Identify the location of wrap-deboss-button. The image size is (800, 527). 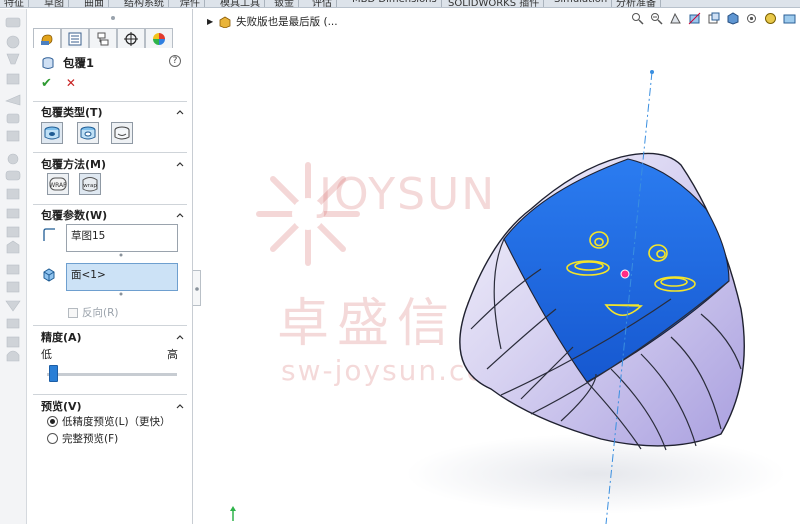
(88, 133).